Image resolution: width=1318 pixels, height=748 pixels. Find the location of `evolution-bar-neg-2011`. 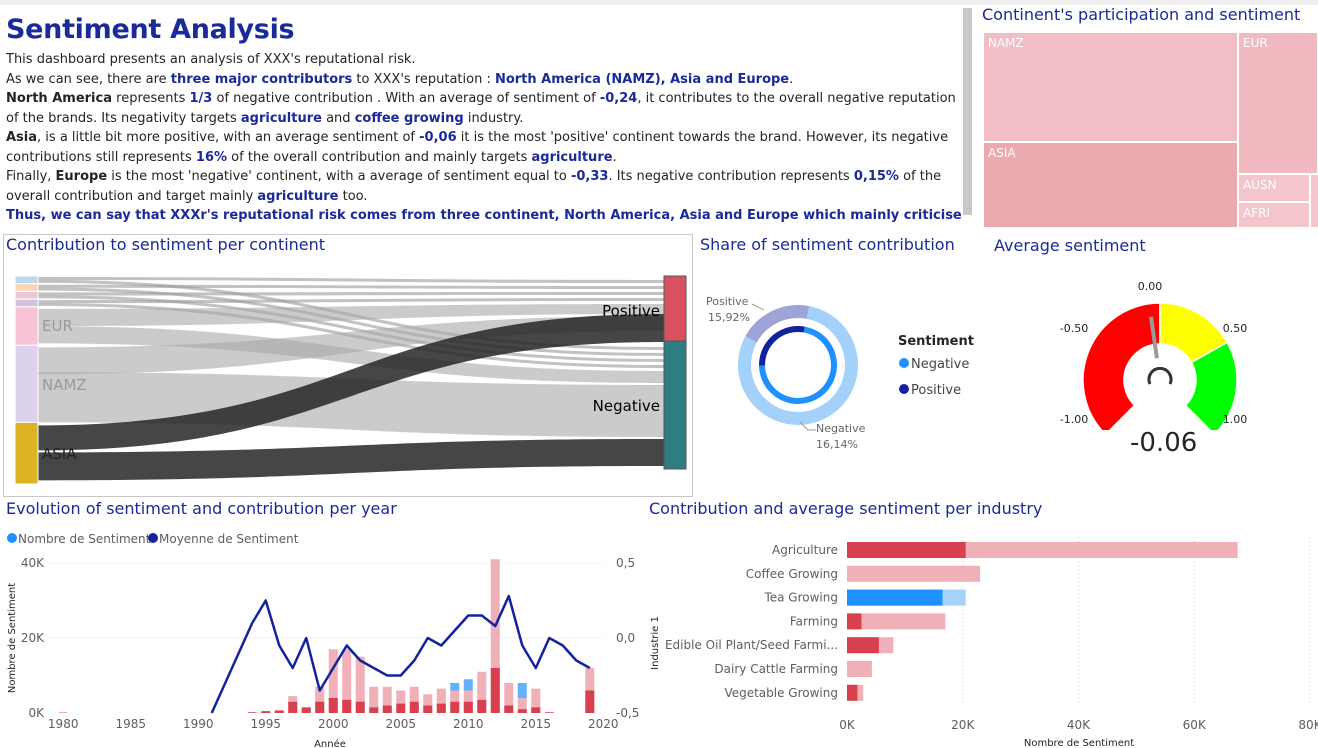

evolution-bar-neg-2011 is located at coordinates (482, 706).